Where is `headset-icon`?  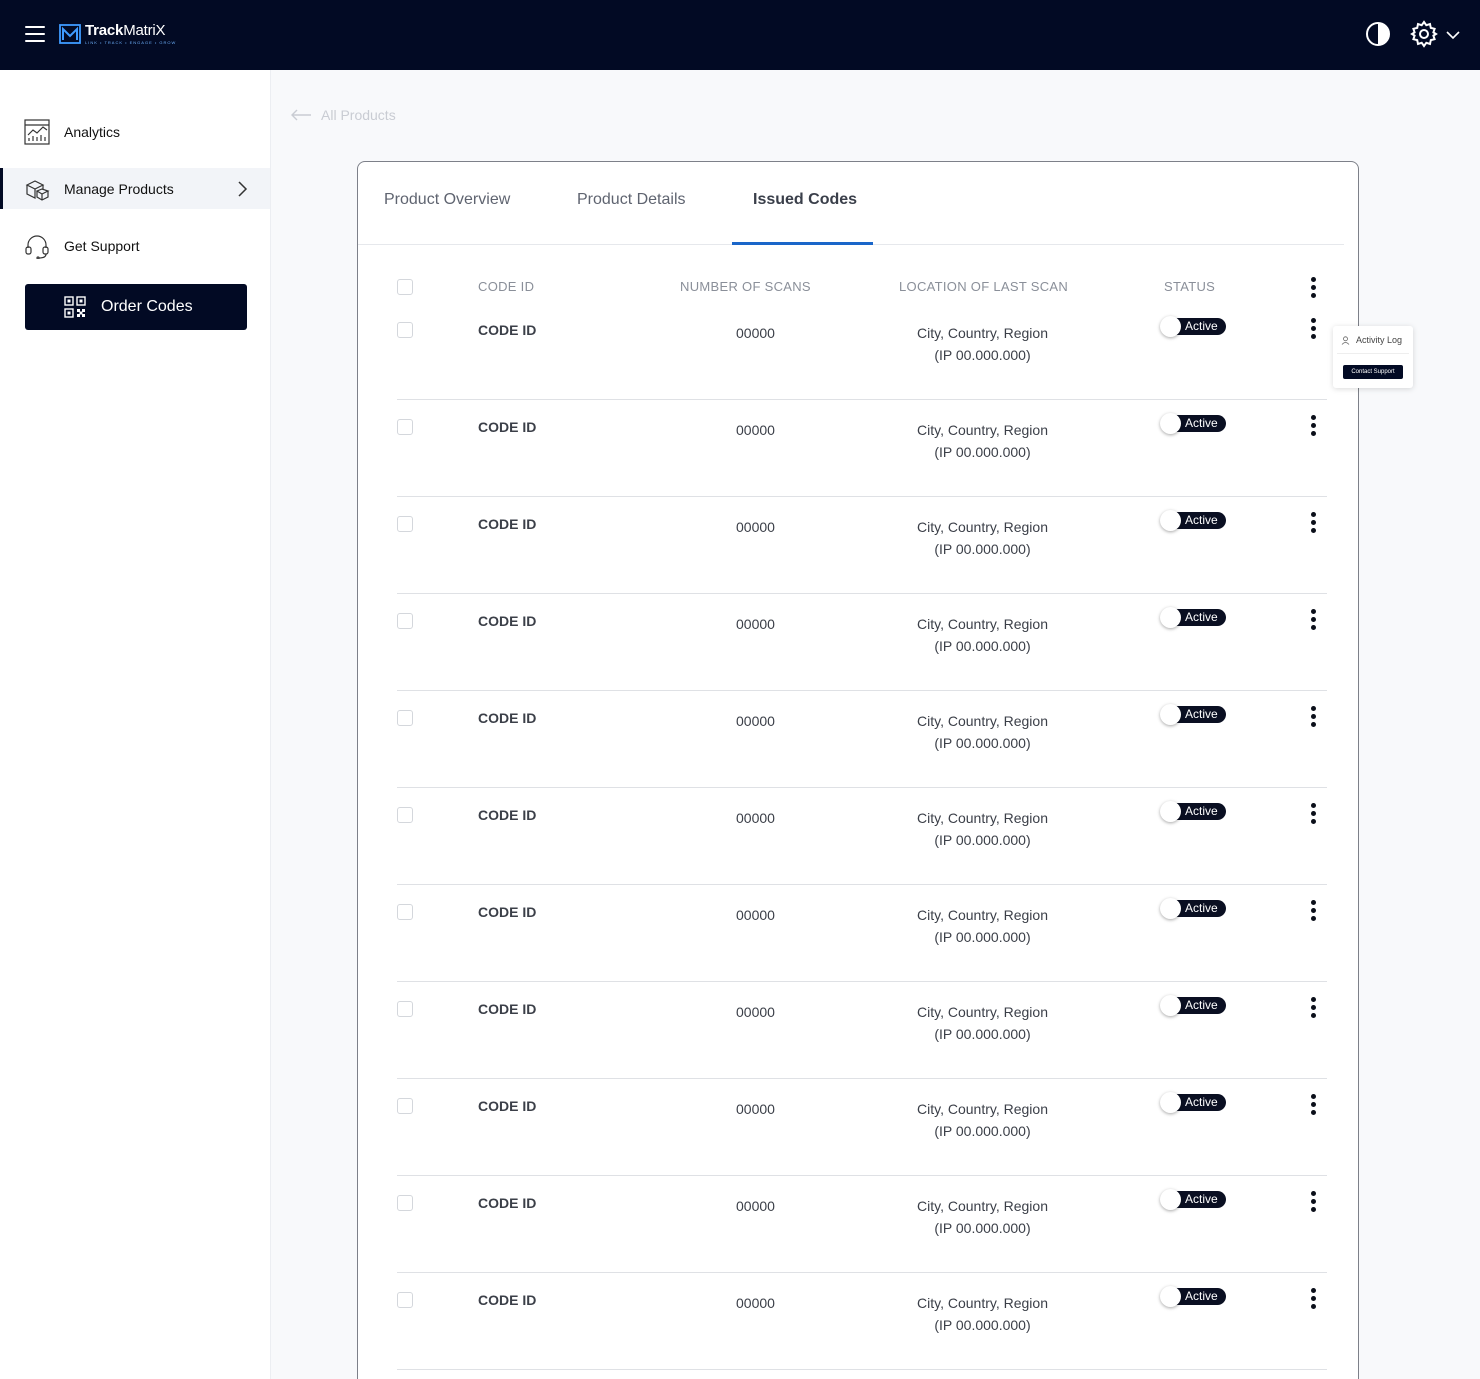 headset-icon is located at coordinates (37, 246).